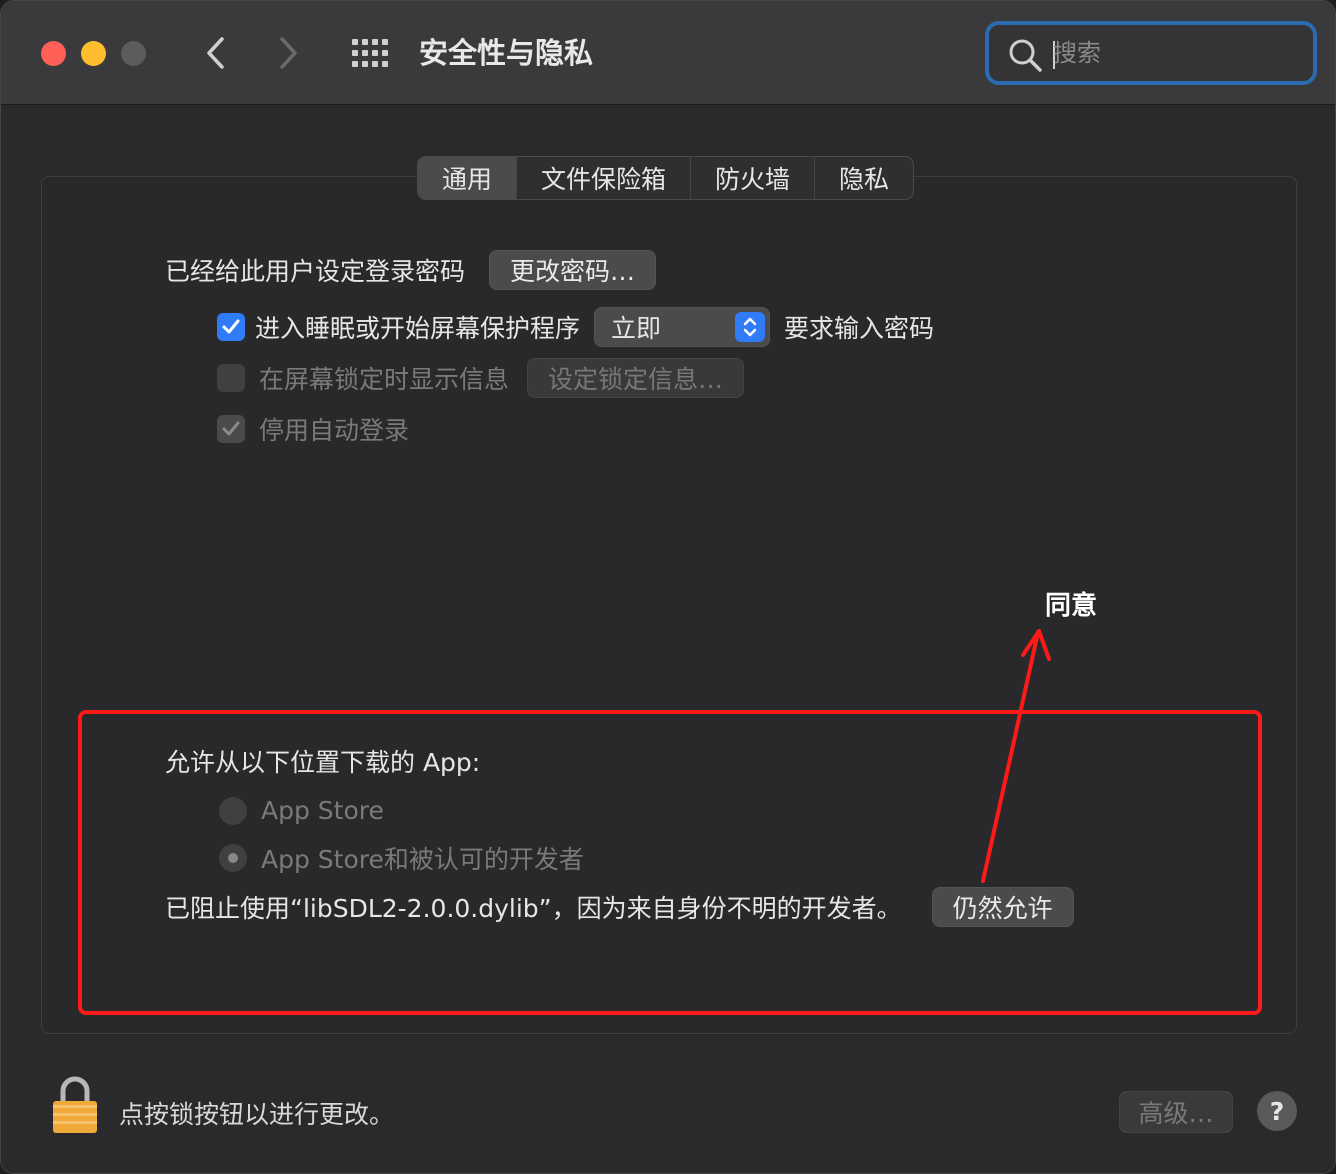 Image resolution: width=1336 pixels, height=1174 pixels. What do you see at coordinates (864, 178) in the screenshot?
I see `tab-privacy: 隐私` at bounding box center [864, 178].